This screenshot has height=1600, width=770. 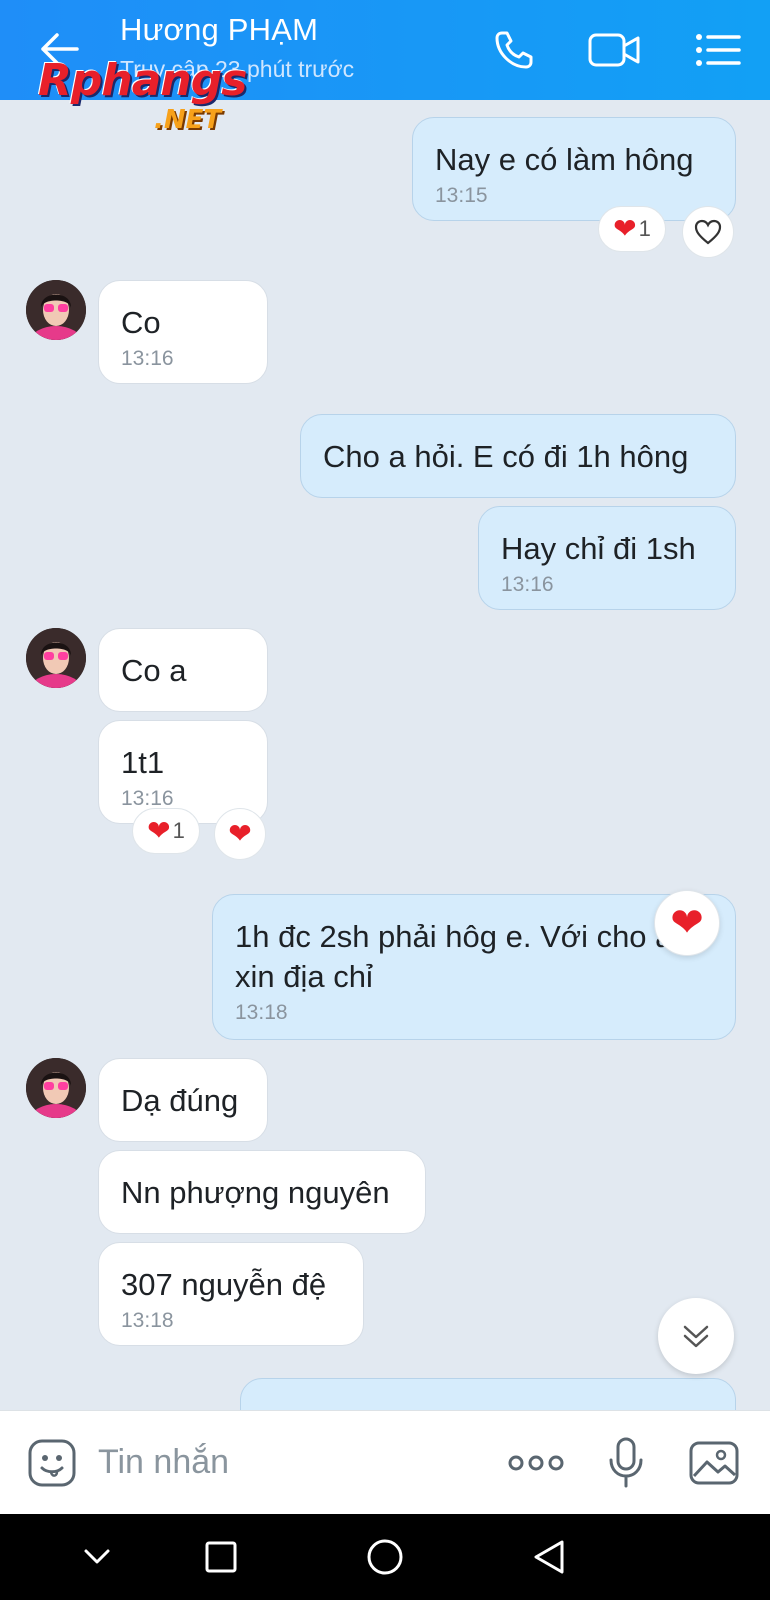 I want to click on message-text: 307 nguyễn đệ, so click(x=224, y=1284).